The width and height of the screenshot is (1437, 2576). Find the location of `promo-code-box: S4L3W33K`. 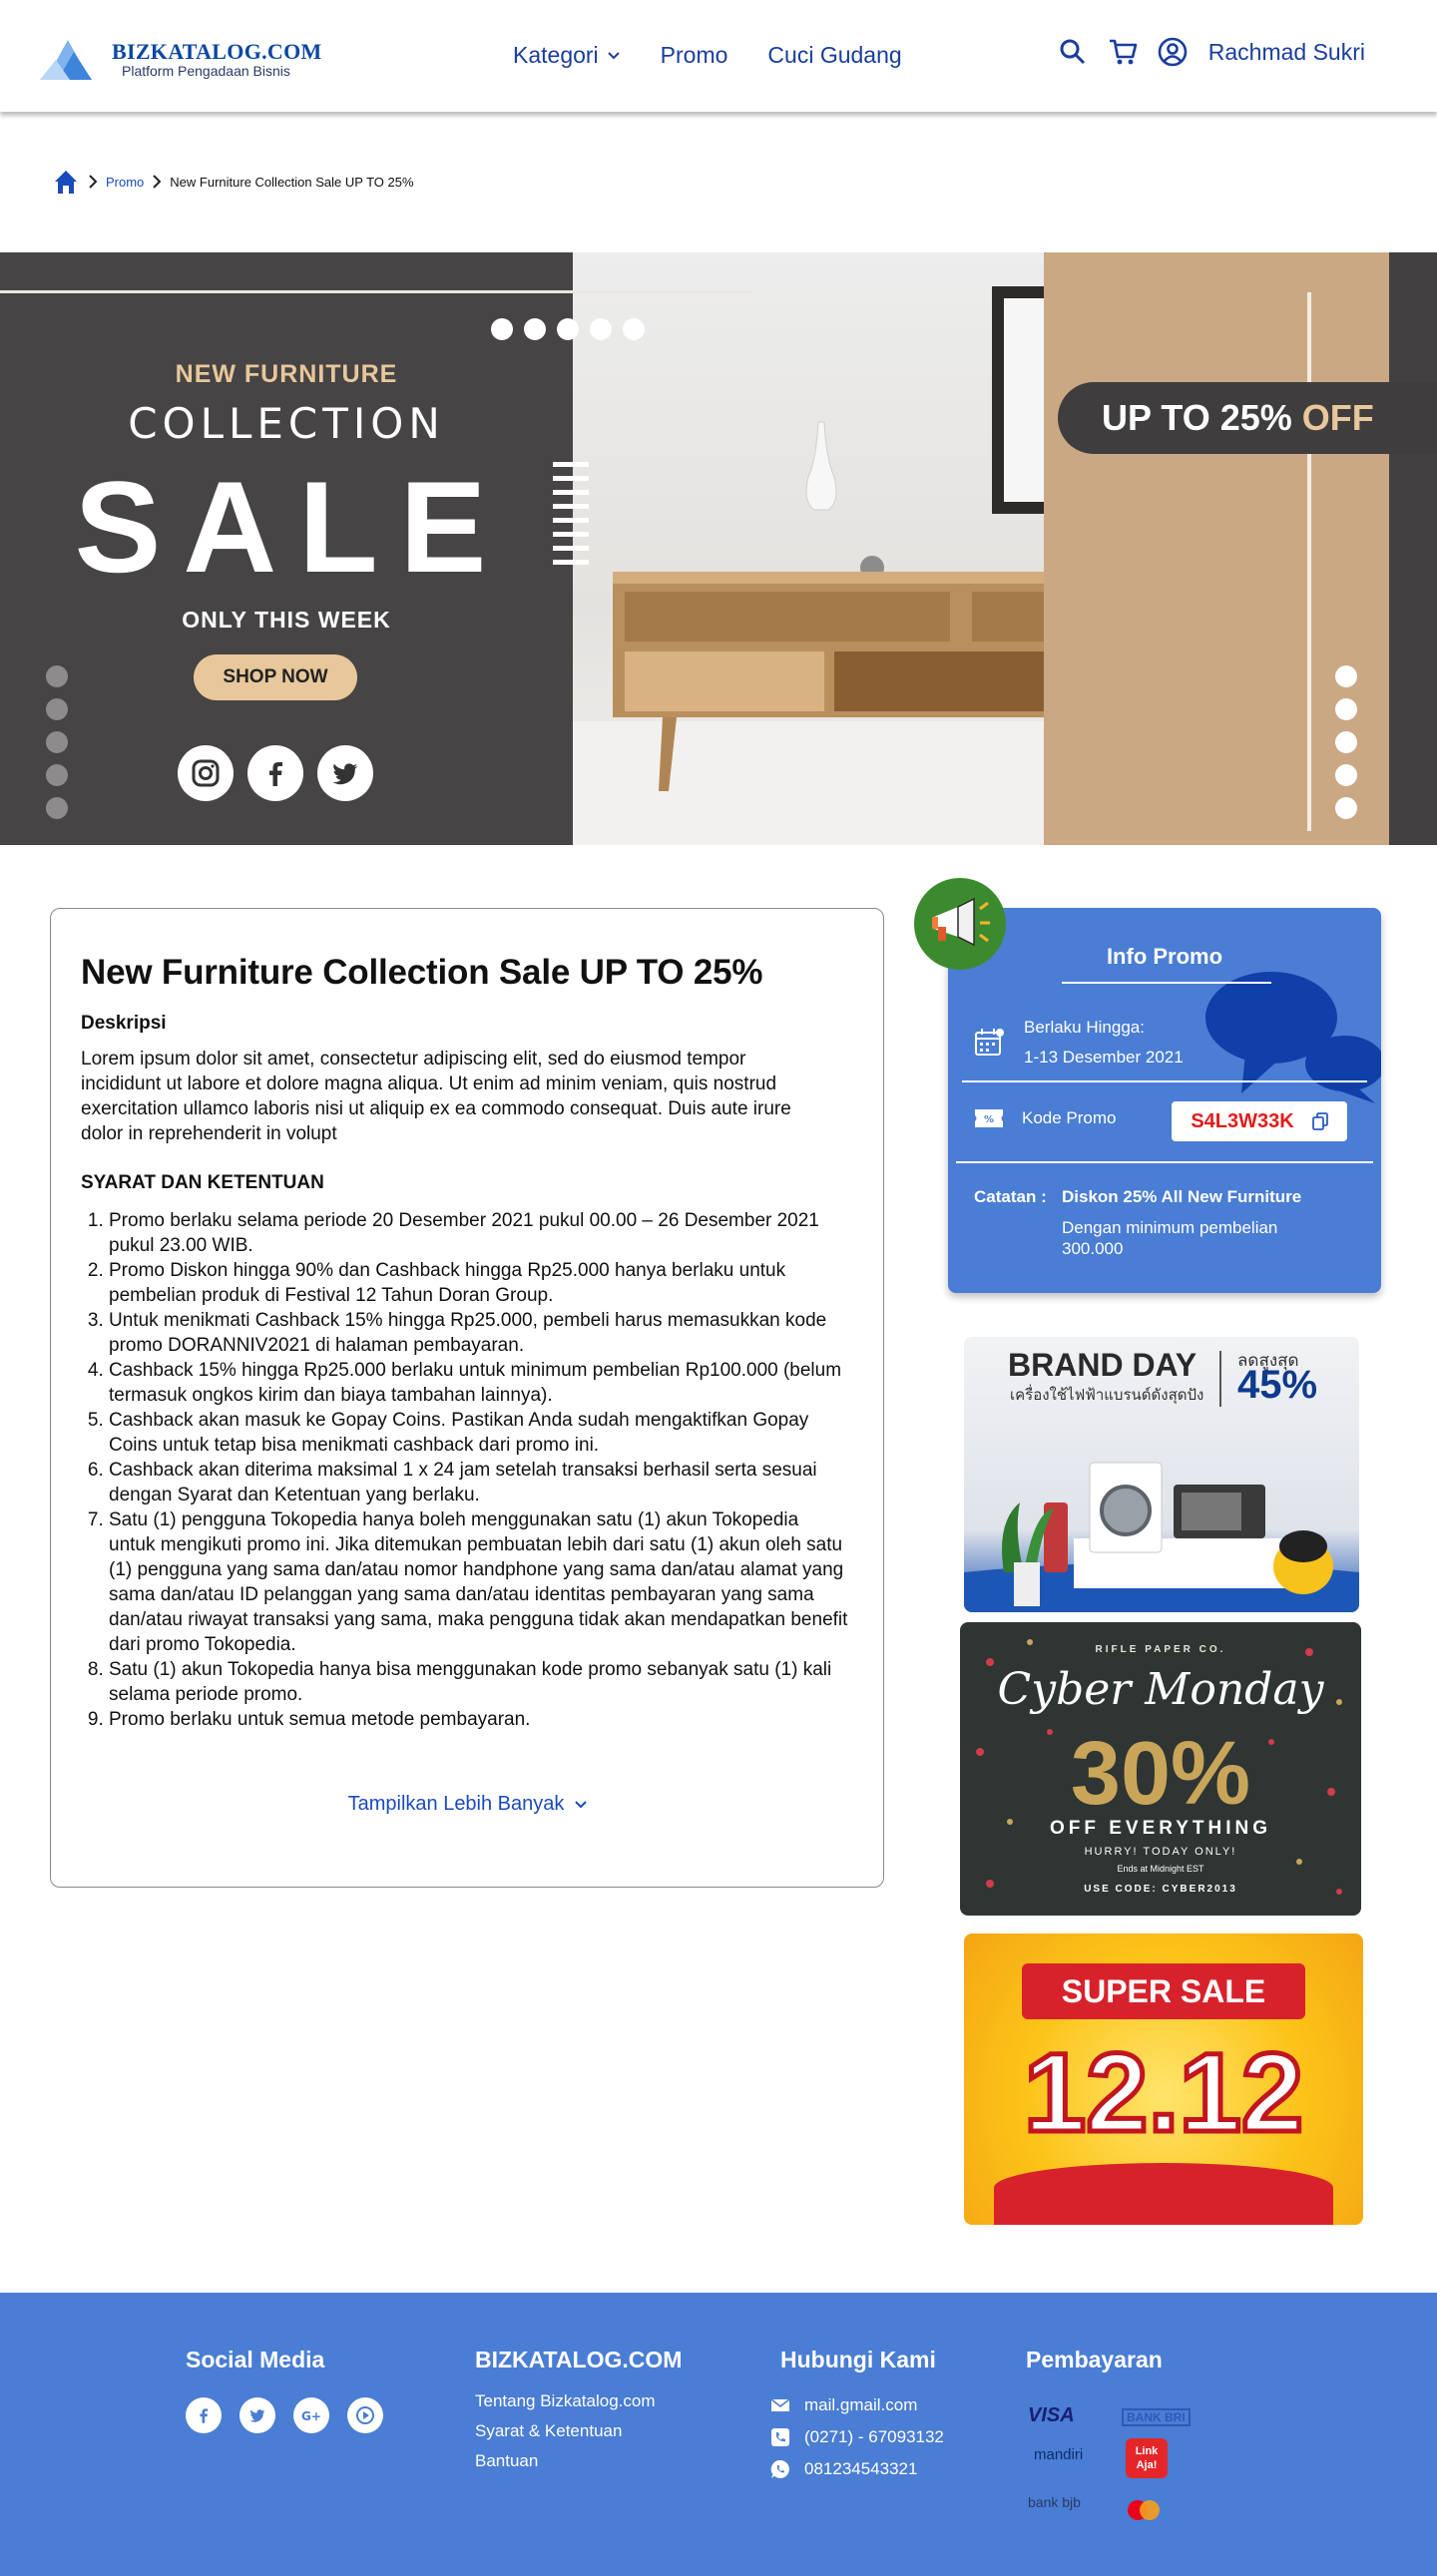

promo-code-box: S4L3W33K is located at coordinates (1259, 1121).